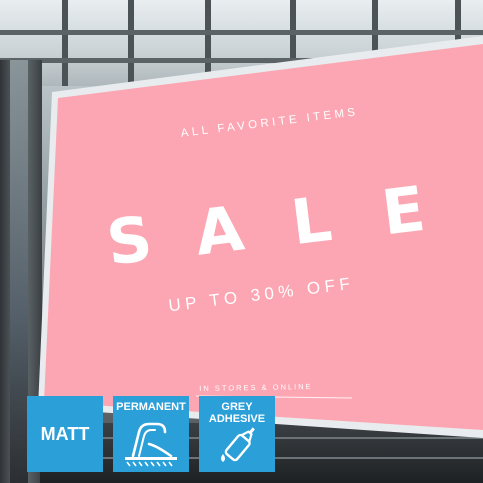 This screenshot has height=483, width=483. Describe the element at coordinates (238, 444) in the screenshot. I see `glue-bottle-icon` at that location.